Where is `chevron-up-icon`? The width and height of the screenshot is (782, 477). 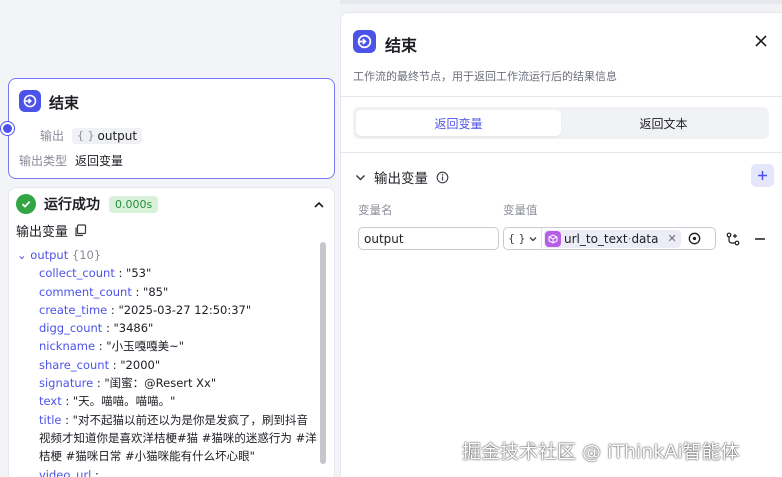
chevron-up-icon is located at coordinates (319, 205).